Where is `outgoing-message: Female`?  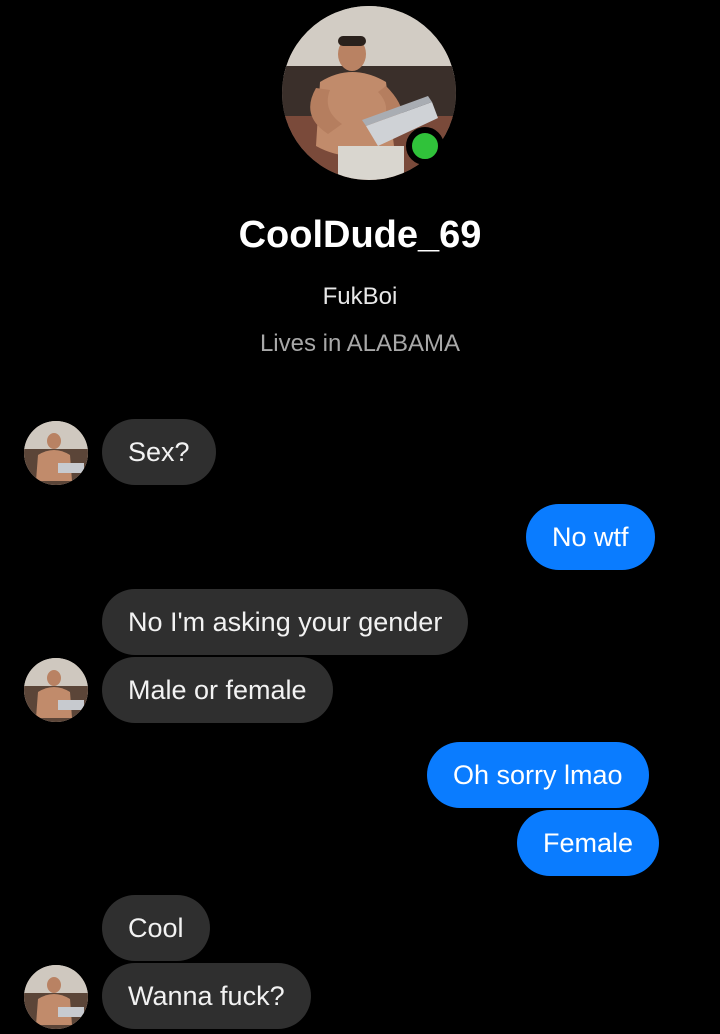 outgoing-message: Female is located at coordinates (588, 843).